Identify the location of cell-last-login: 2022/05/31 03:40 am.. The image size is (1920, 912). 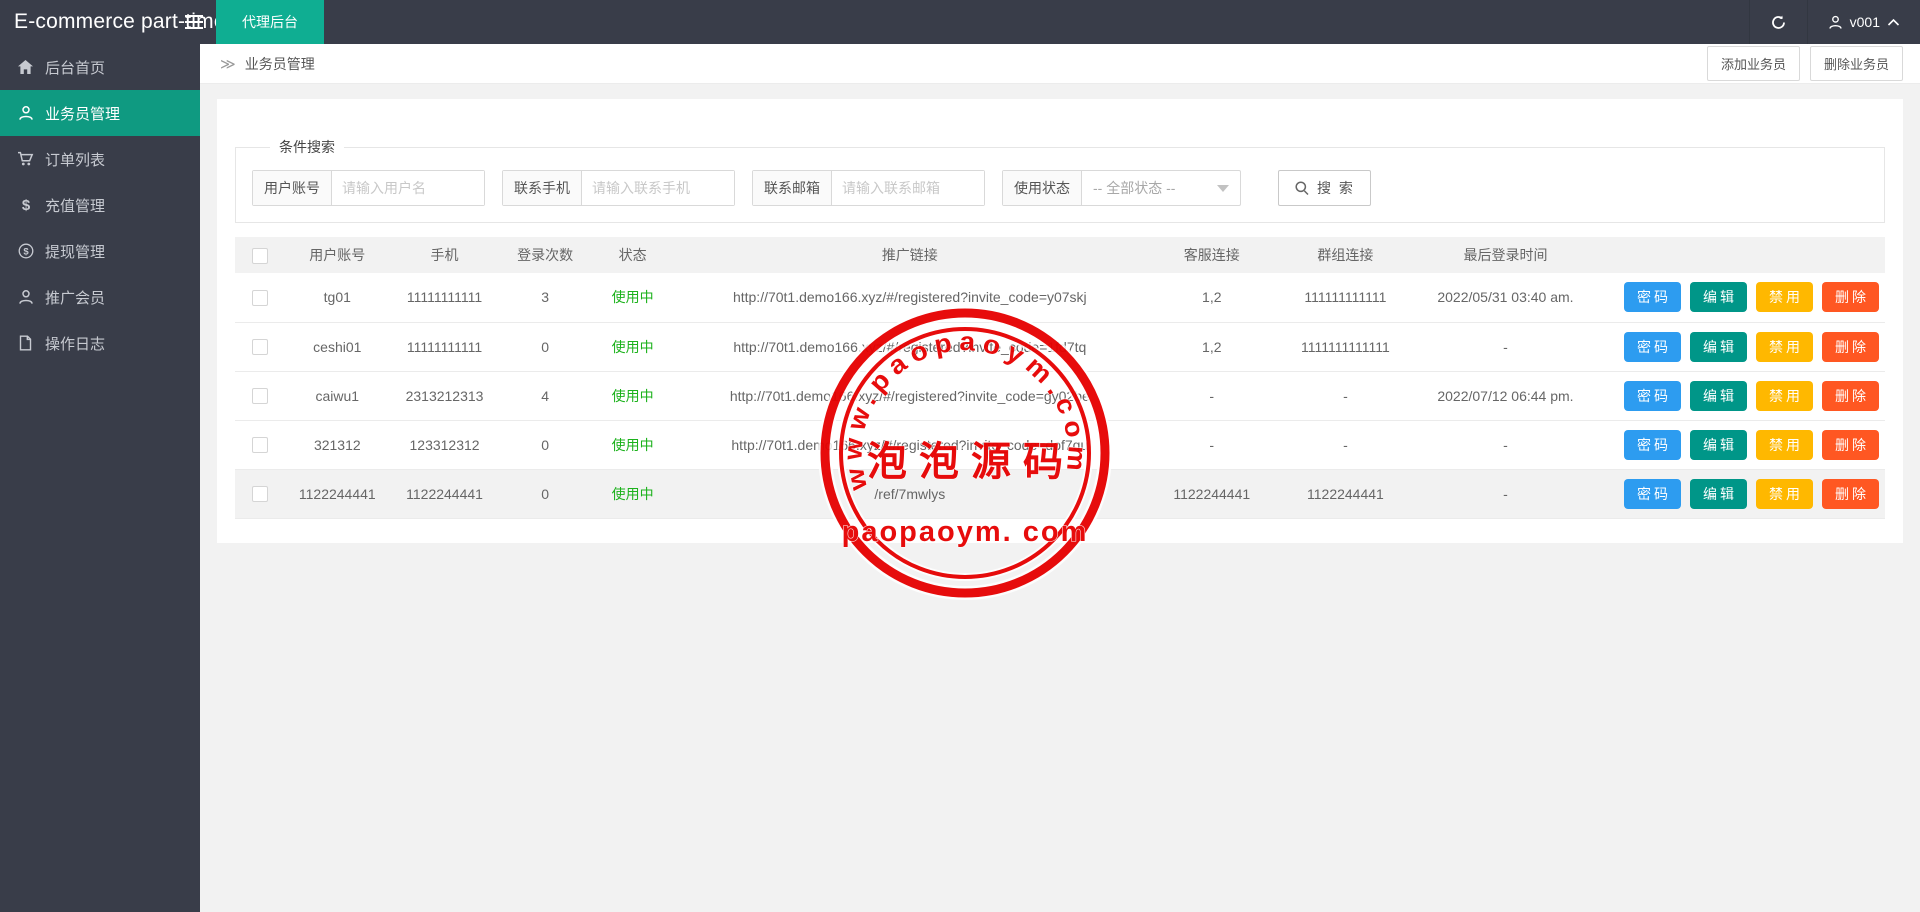
(1505, 298).